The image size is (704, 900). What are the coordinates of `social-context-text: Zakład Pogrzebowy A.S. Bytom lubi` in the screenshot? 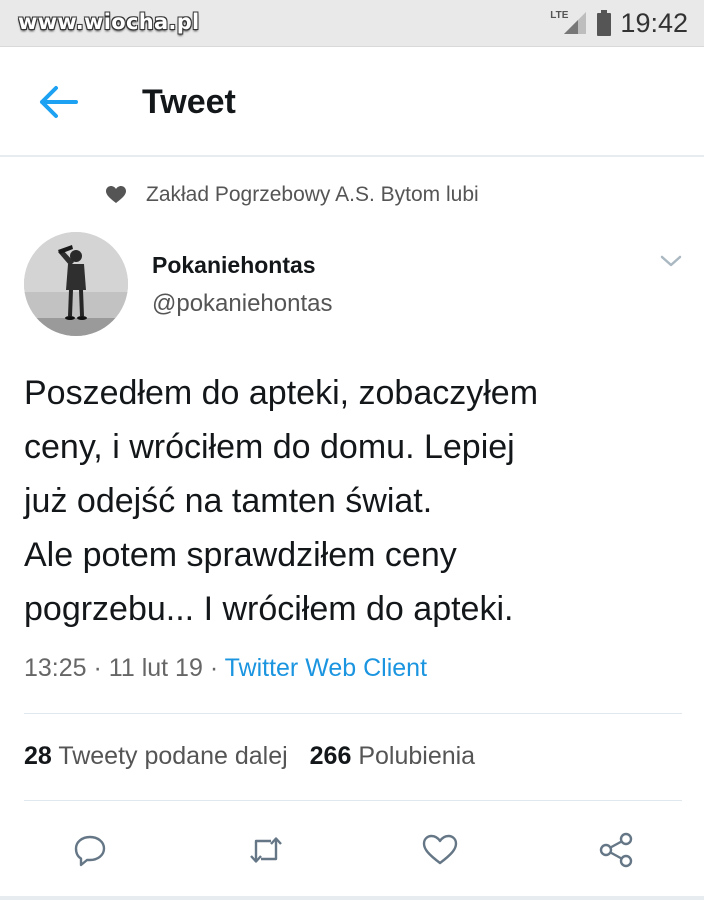 It's located at (312, 194).